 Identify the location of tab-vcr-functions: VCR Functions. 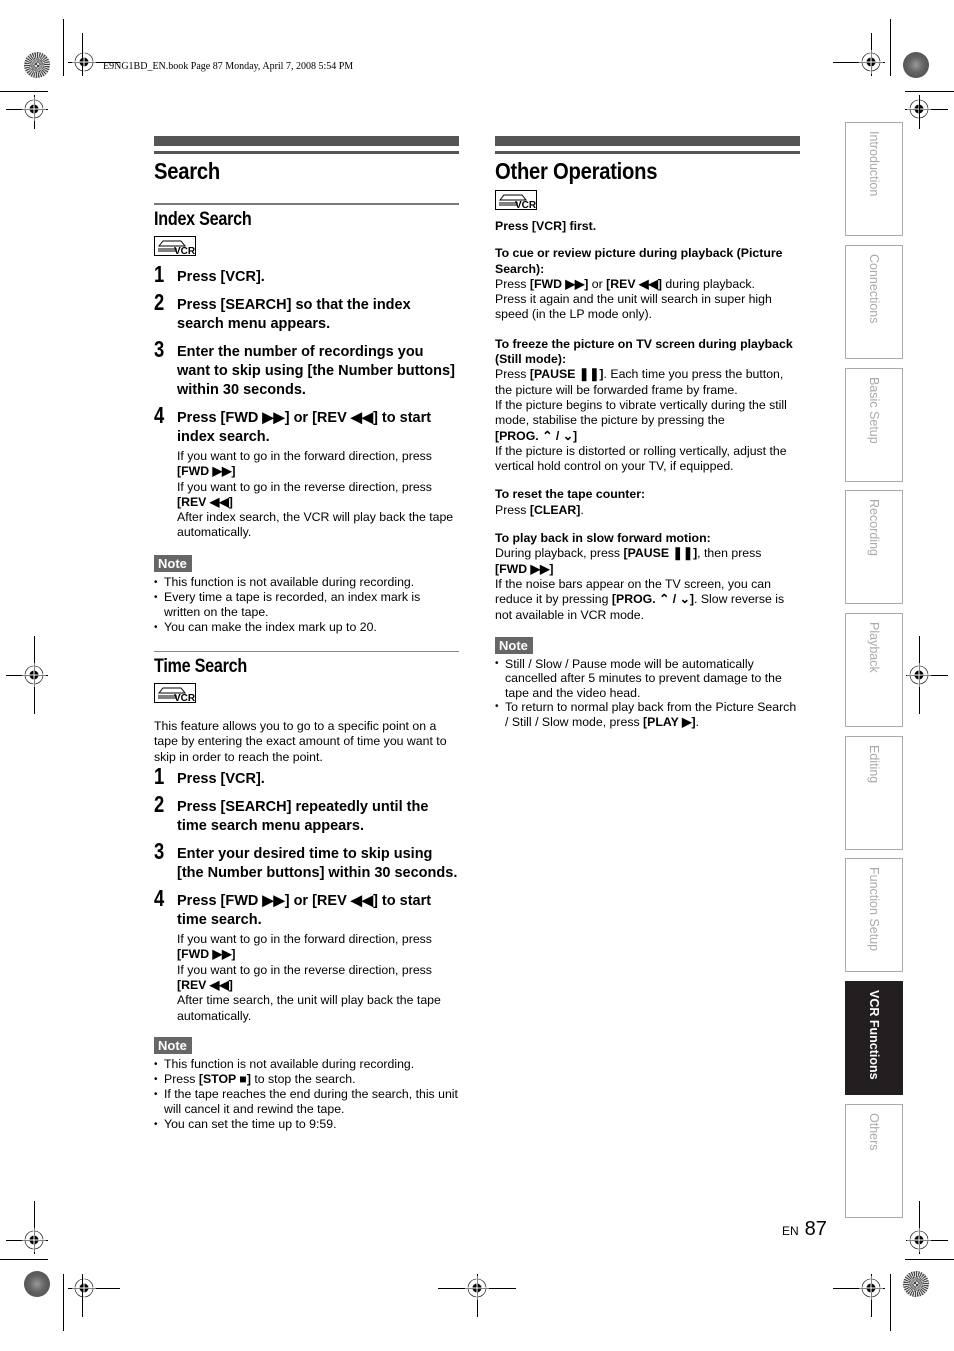
(874, 1038).